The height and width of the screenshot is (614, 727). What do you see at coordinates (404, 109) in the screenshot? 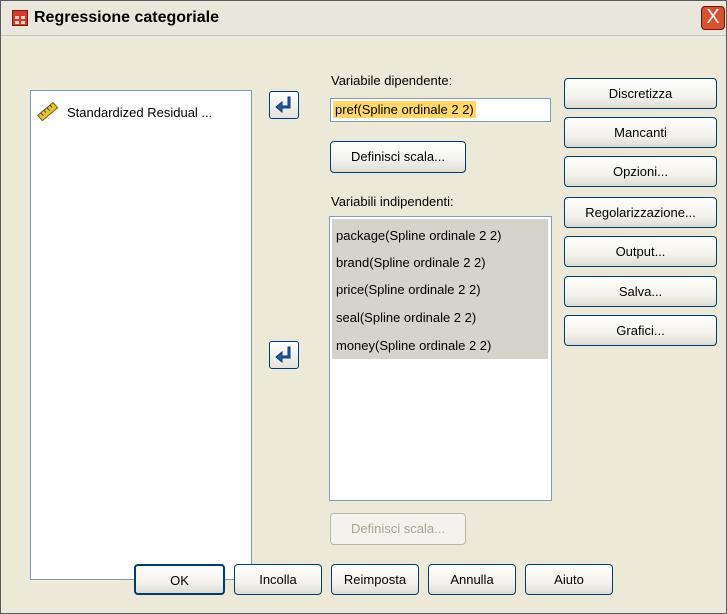
I see `dependent-variable-value: pref(Spline ordinale 2 2)` at bounding box center [404, 109].